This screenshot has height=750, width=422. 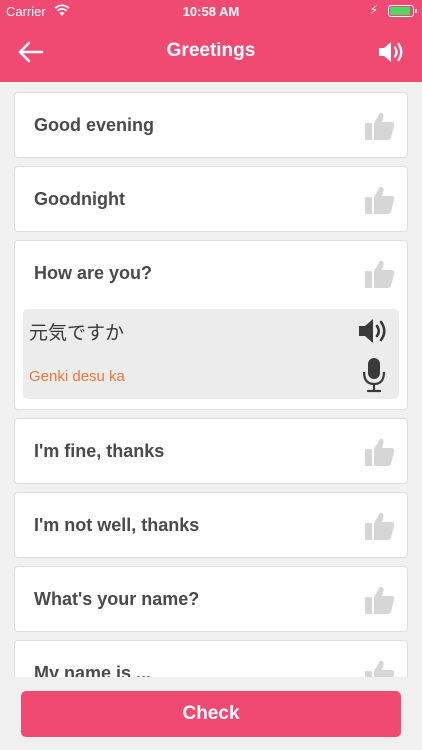 I want to click on status-bar: Carrier 10:58 AM ⚡, so click(x=211, y=11).